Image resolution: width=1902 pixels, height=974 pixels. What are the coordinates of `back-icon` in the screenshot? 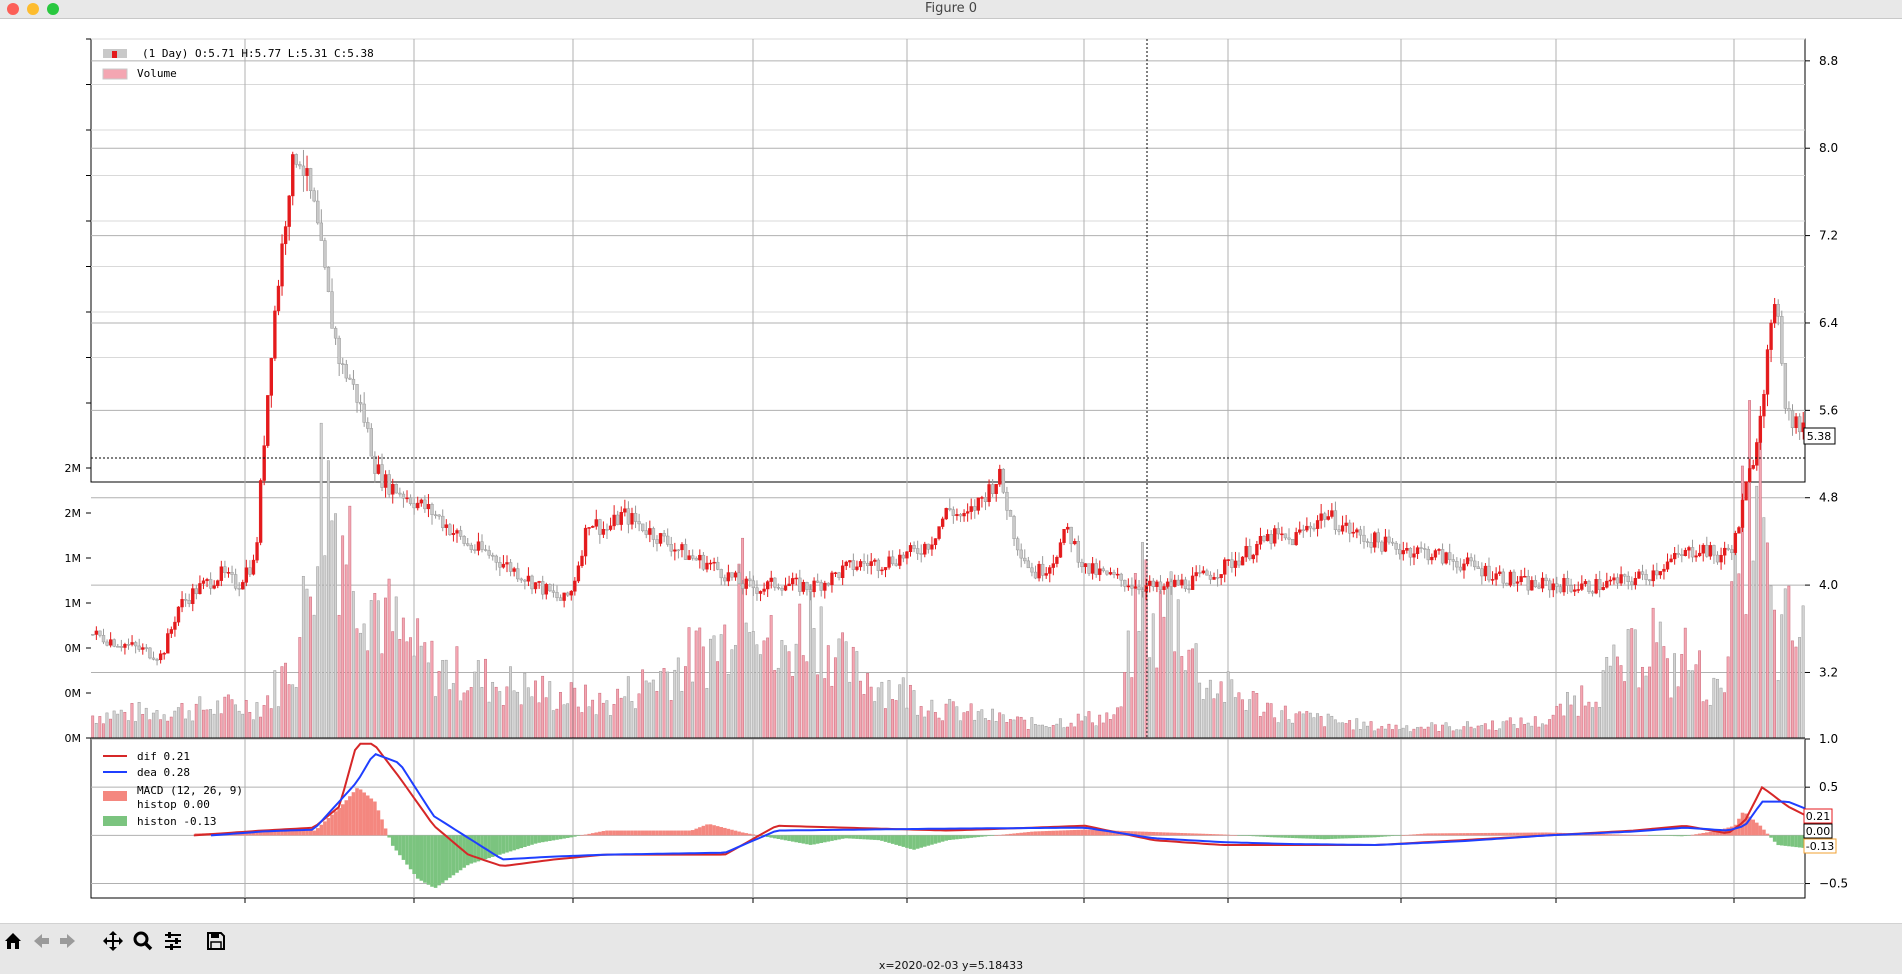 It's located at (41, 941).